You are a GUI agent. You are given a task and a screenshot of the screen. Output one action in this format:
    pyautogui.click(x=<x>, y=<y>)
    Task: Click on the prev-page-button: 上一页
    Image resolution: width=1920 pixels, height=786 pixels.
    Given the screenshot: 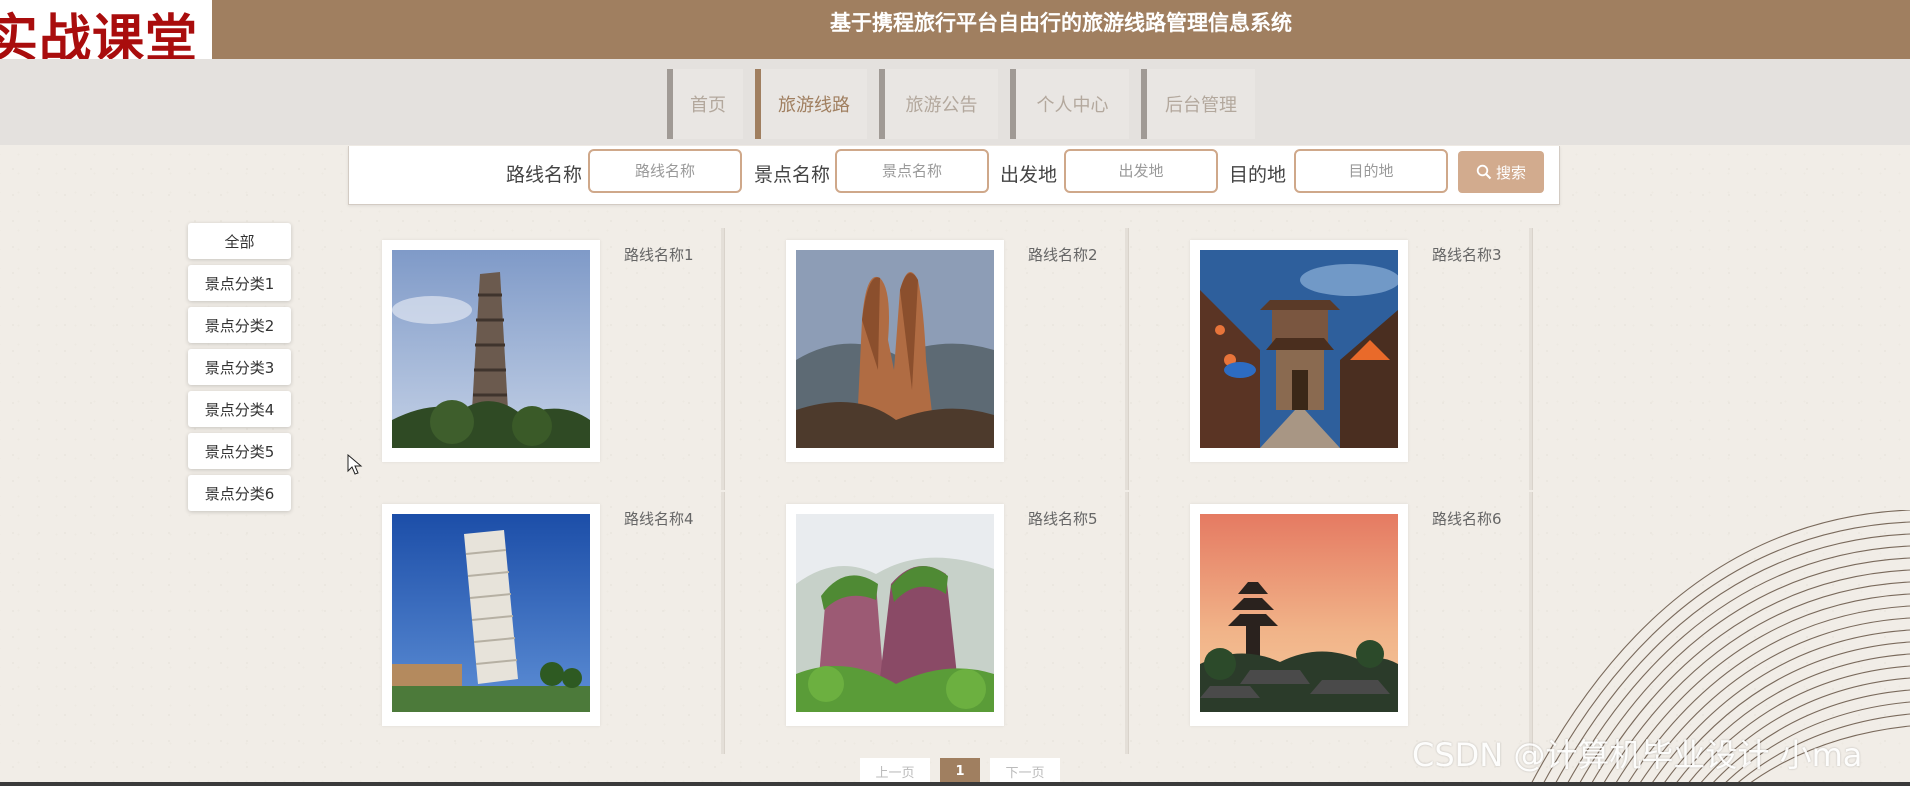 What is the action you would take?
    pyautogui.click(x=895, y=771)
    